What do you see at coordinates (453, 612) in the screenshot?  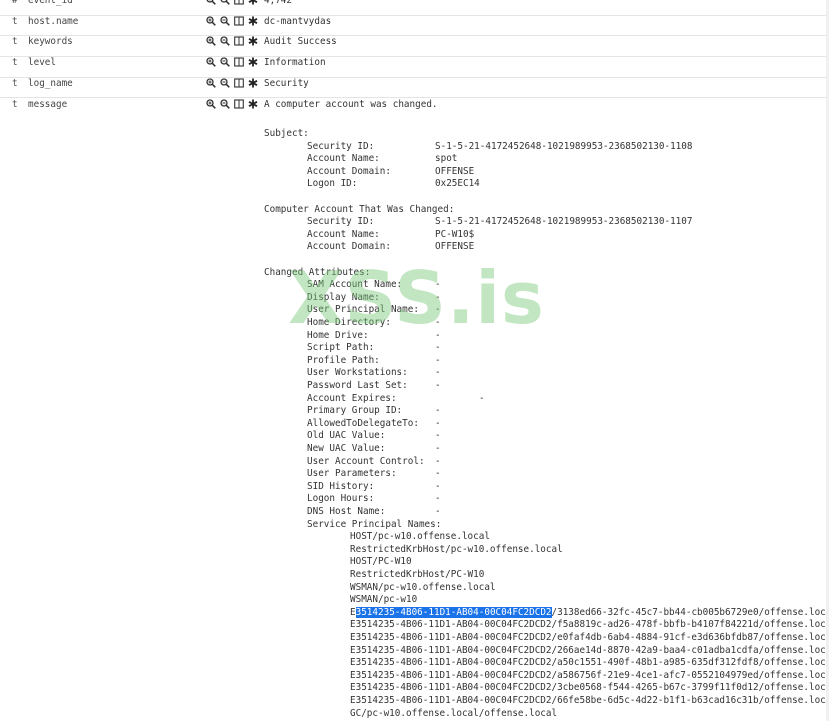 I see `selected-text: 3514235-4B06-11D1-AB04-00C04FC2DCD2` at bounding box center [453, 612].